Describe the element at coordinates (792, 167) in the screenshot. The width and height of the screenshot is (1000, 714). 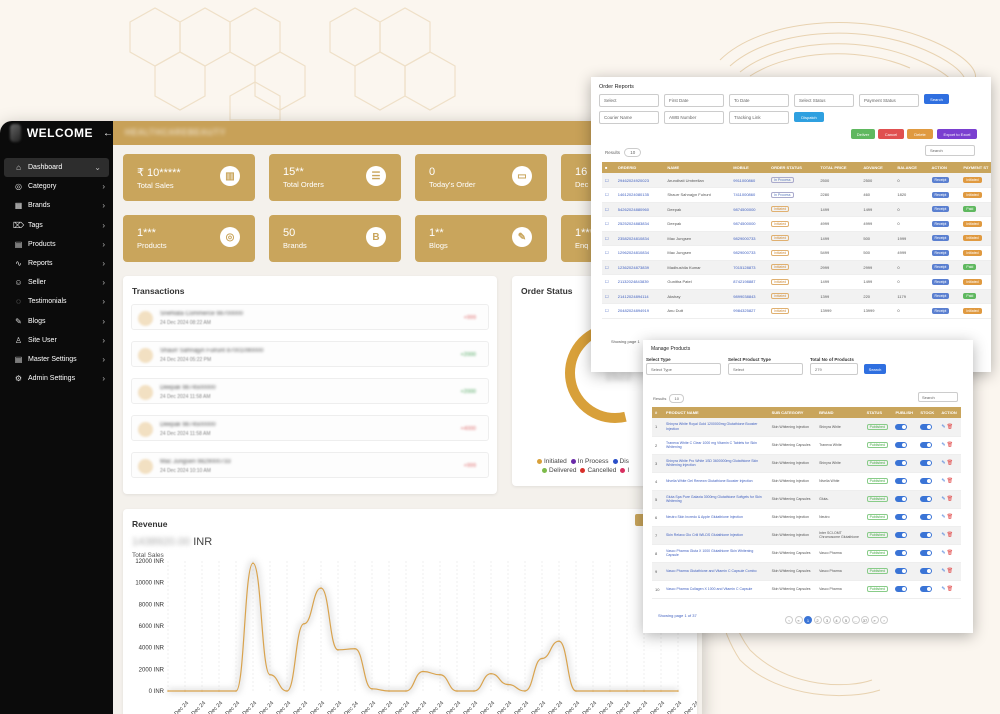
I see `column-header: ORDER STATUS` at that location.